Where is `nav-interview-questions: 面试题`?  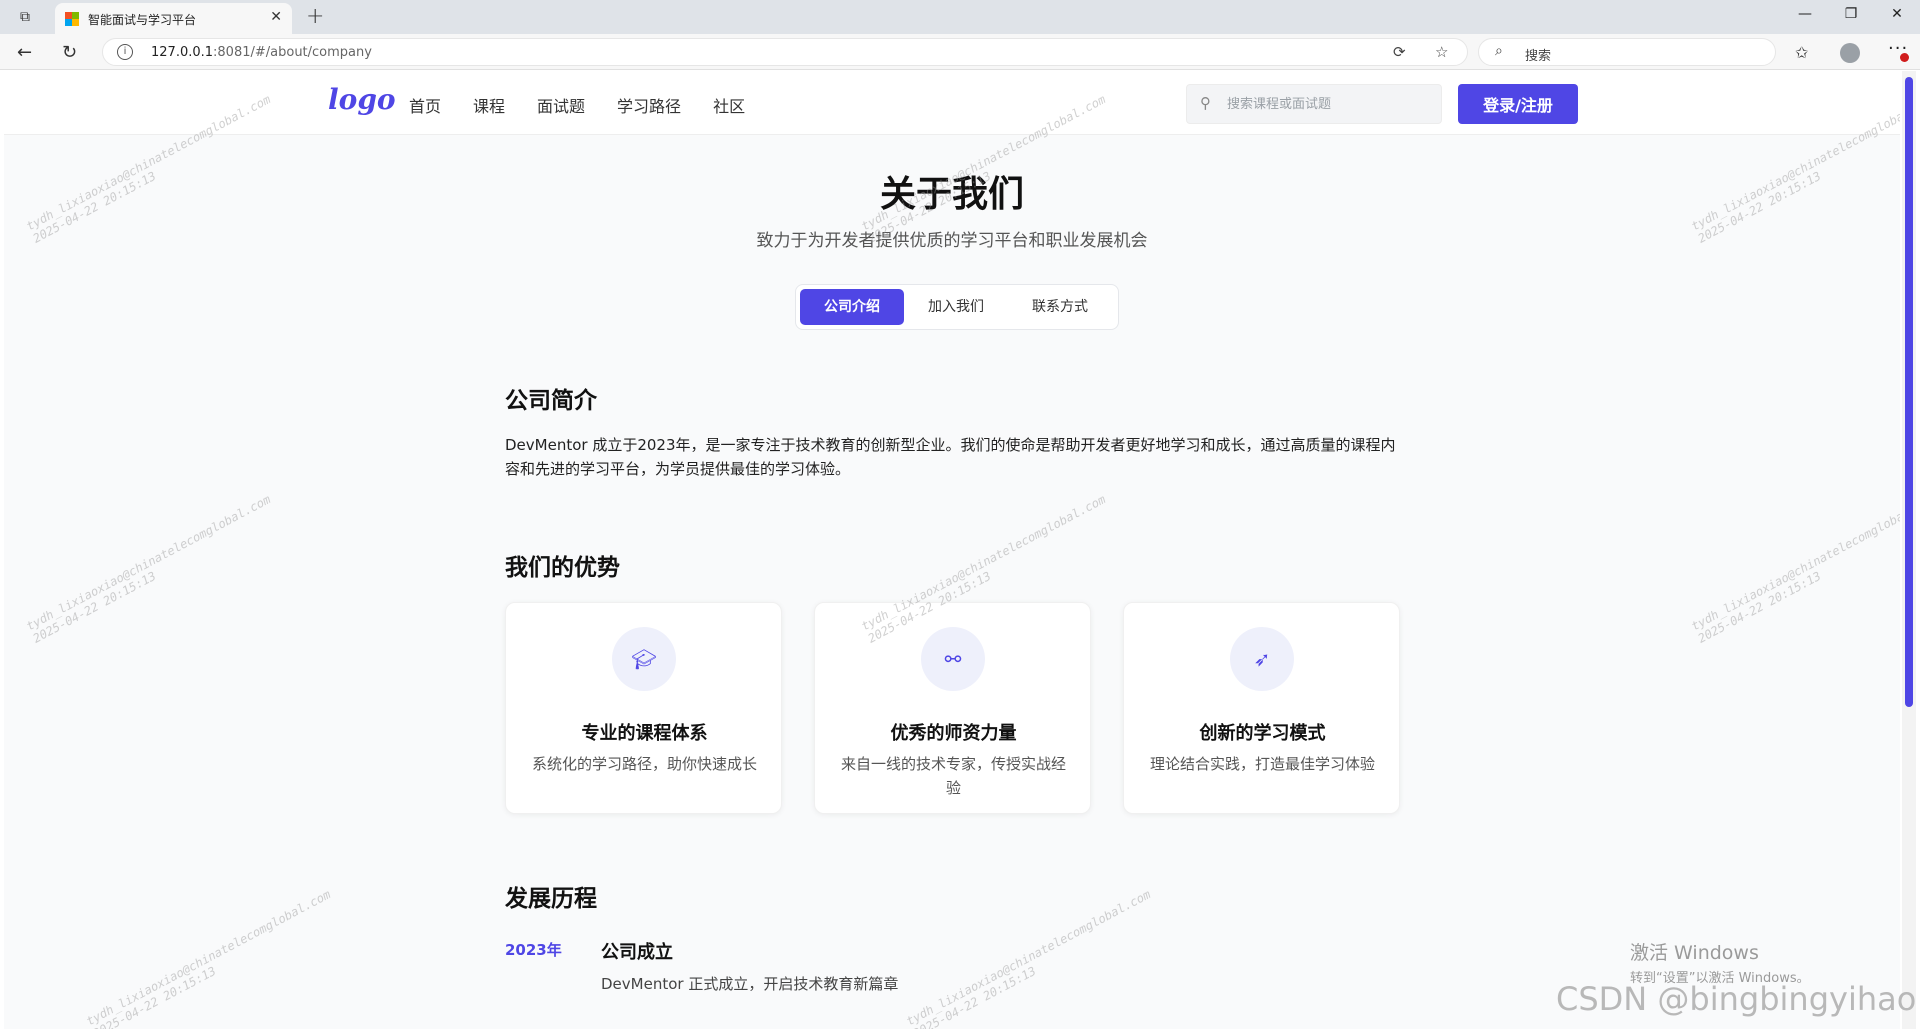
nav-interview-questions: 面试题 is located at coordinates (561, 105).